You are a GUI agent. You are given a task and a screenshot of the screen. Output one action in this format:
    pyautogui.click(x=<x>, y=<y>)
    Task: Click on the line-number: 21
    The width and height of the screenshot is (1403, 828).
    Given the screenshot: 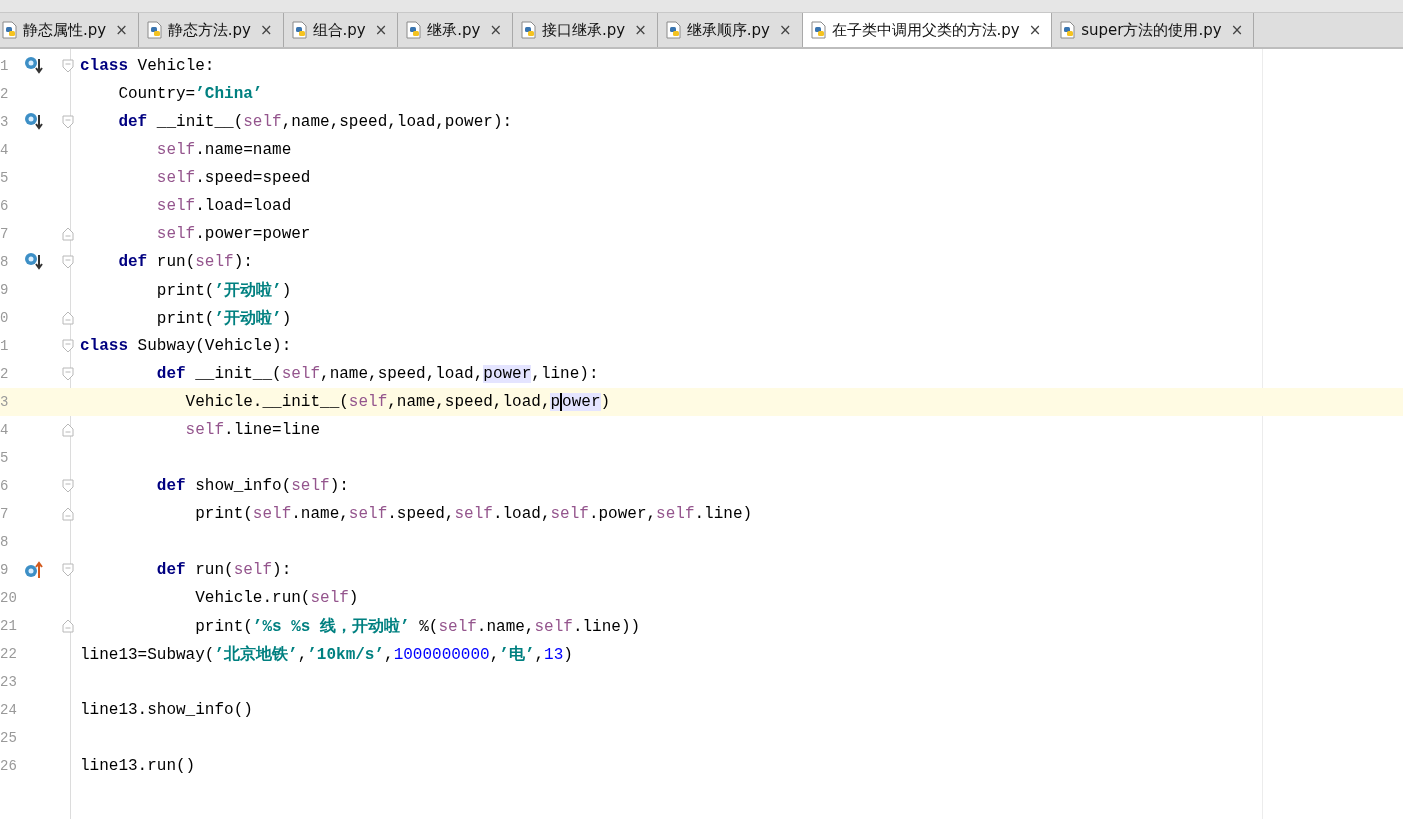 What is the action you would take?
    pyautogui.click(x=9, y=626)
    